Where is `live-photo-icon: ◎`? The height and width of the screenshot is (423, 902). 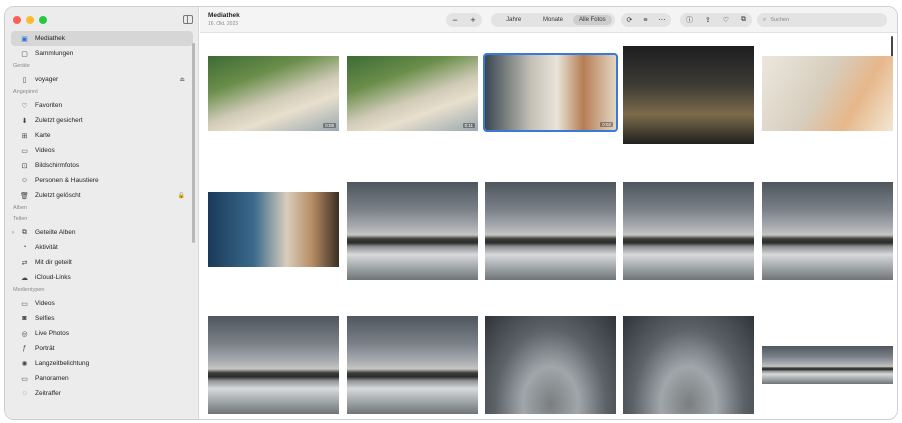
live-photo-icon: ◎ is located at coordinates (24, 334).